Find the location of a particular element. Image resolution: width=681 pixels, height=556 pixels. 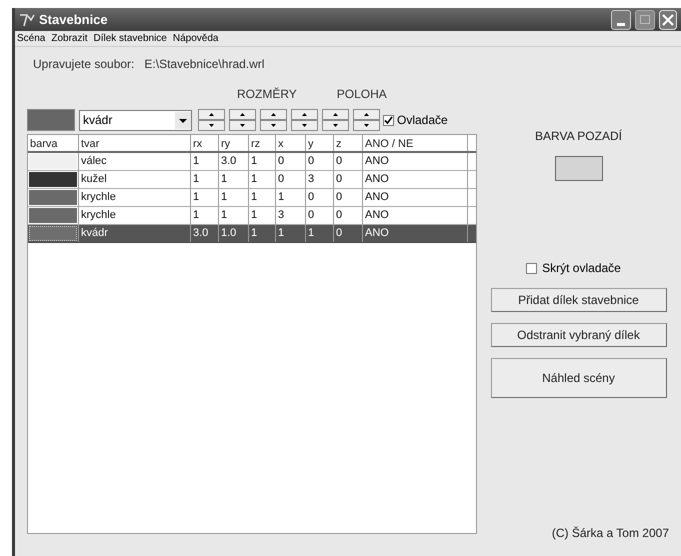

shape-dropdown: kvádr is located at coordinates (135, 120).